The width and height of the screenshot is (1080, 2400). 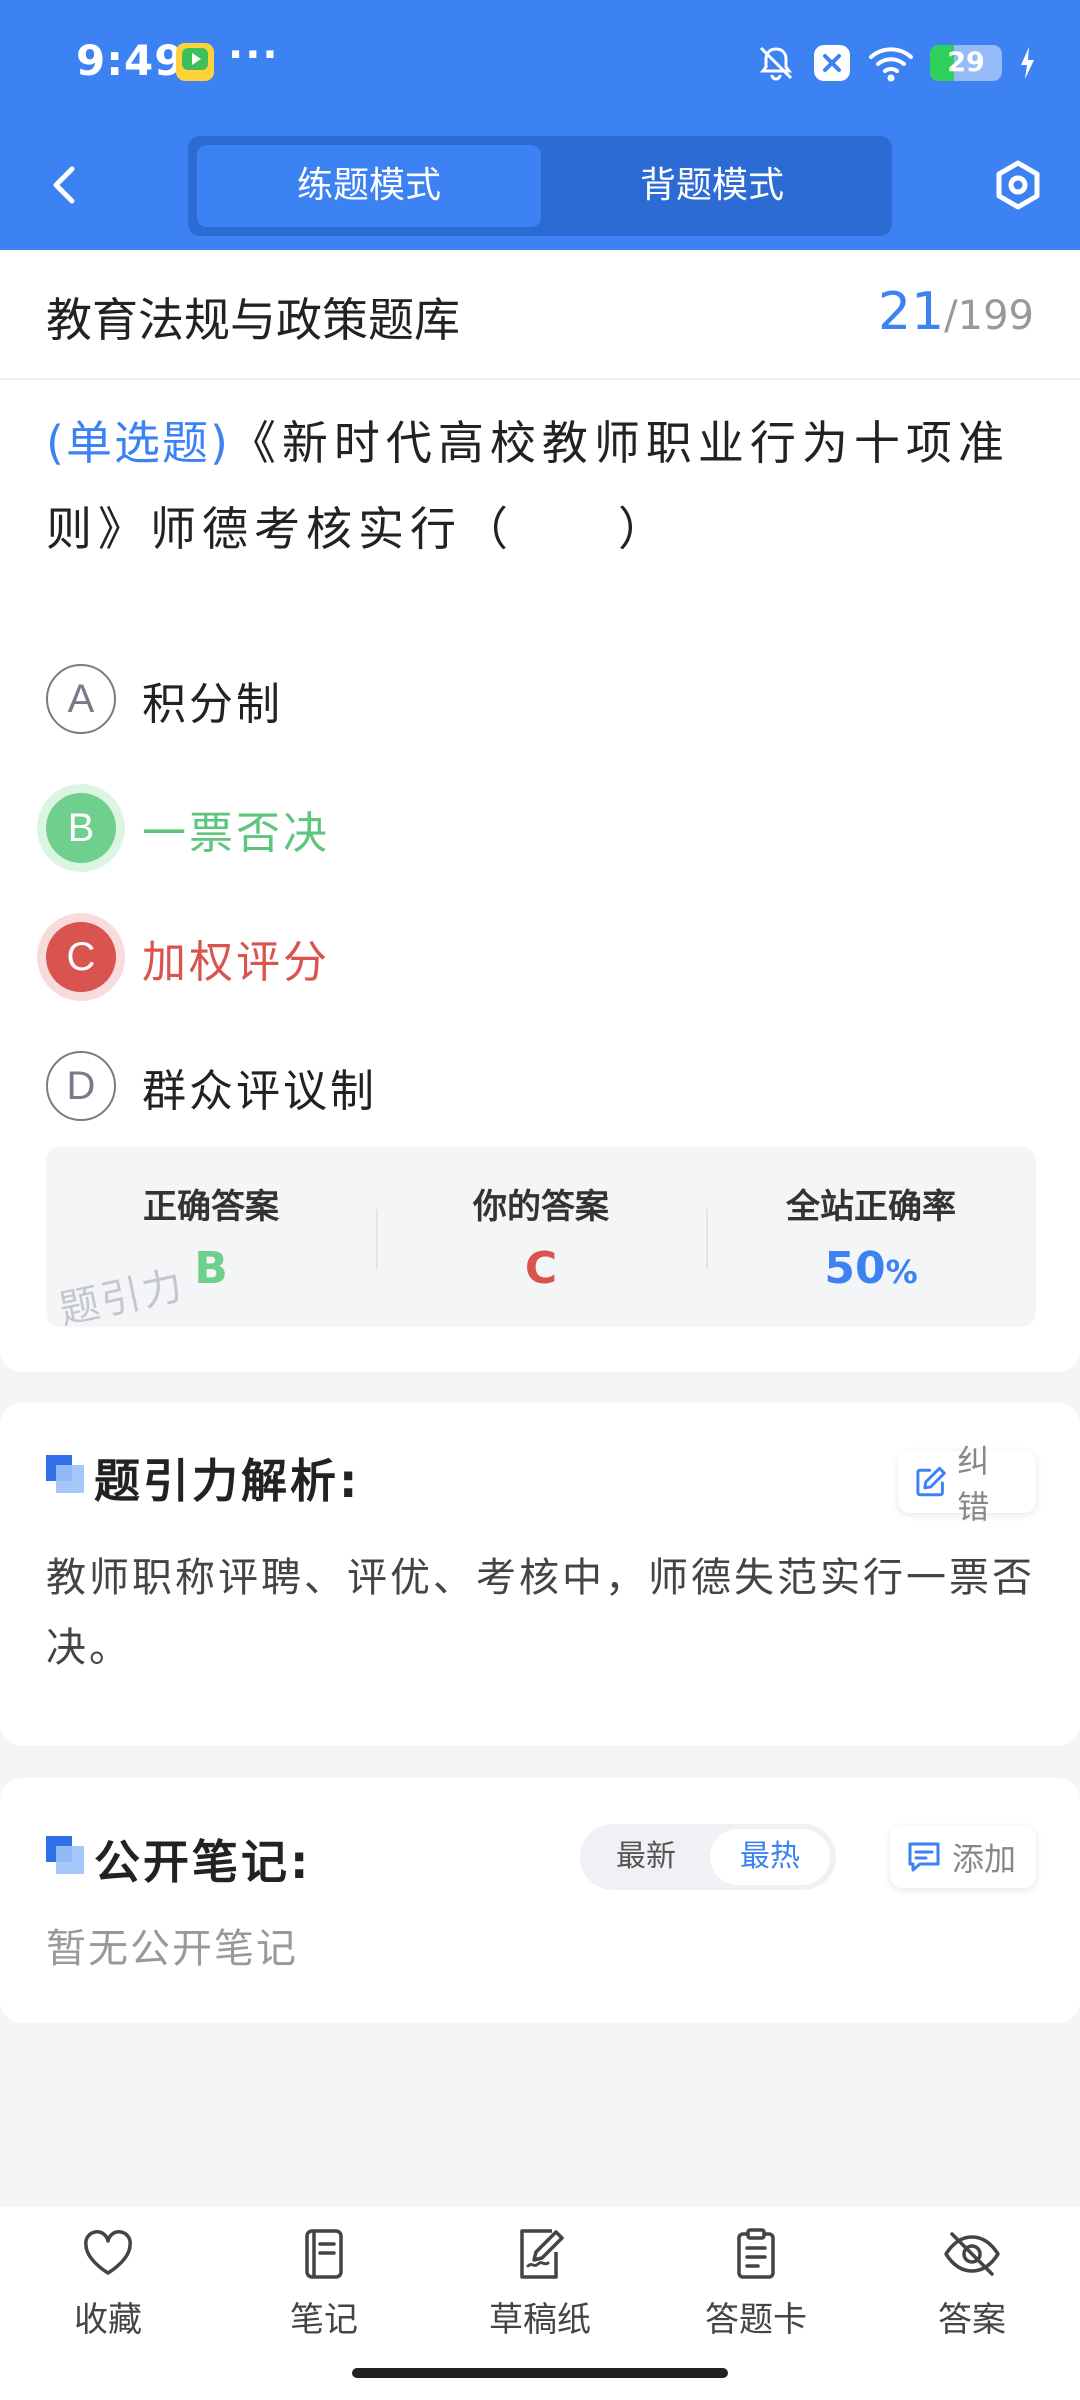 What do you see at coordinates (924, 1857) in the screenshot?
I see `comment-icon` at bounding box center [924, 1857].